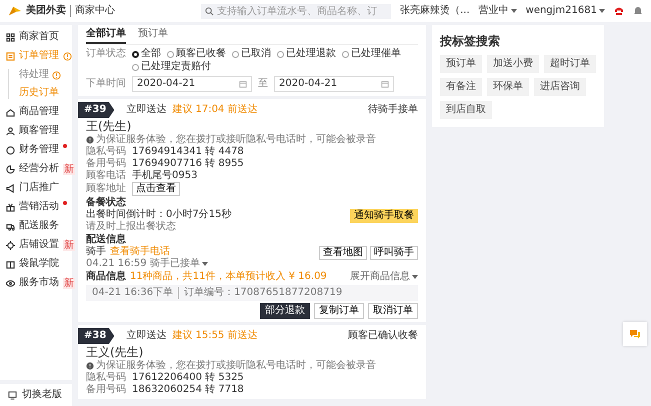 The height and width of the screenshot is (406, 651). Describe the element at coordinates (153, 34) in the screenshot. I see `tab: 预订单` at that location.